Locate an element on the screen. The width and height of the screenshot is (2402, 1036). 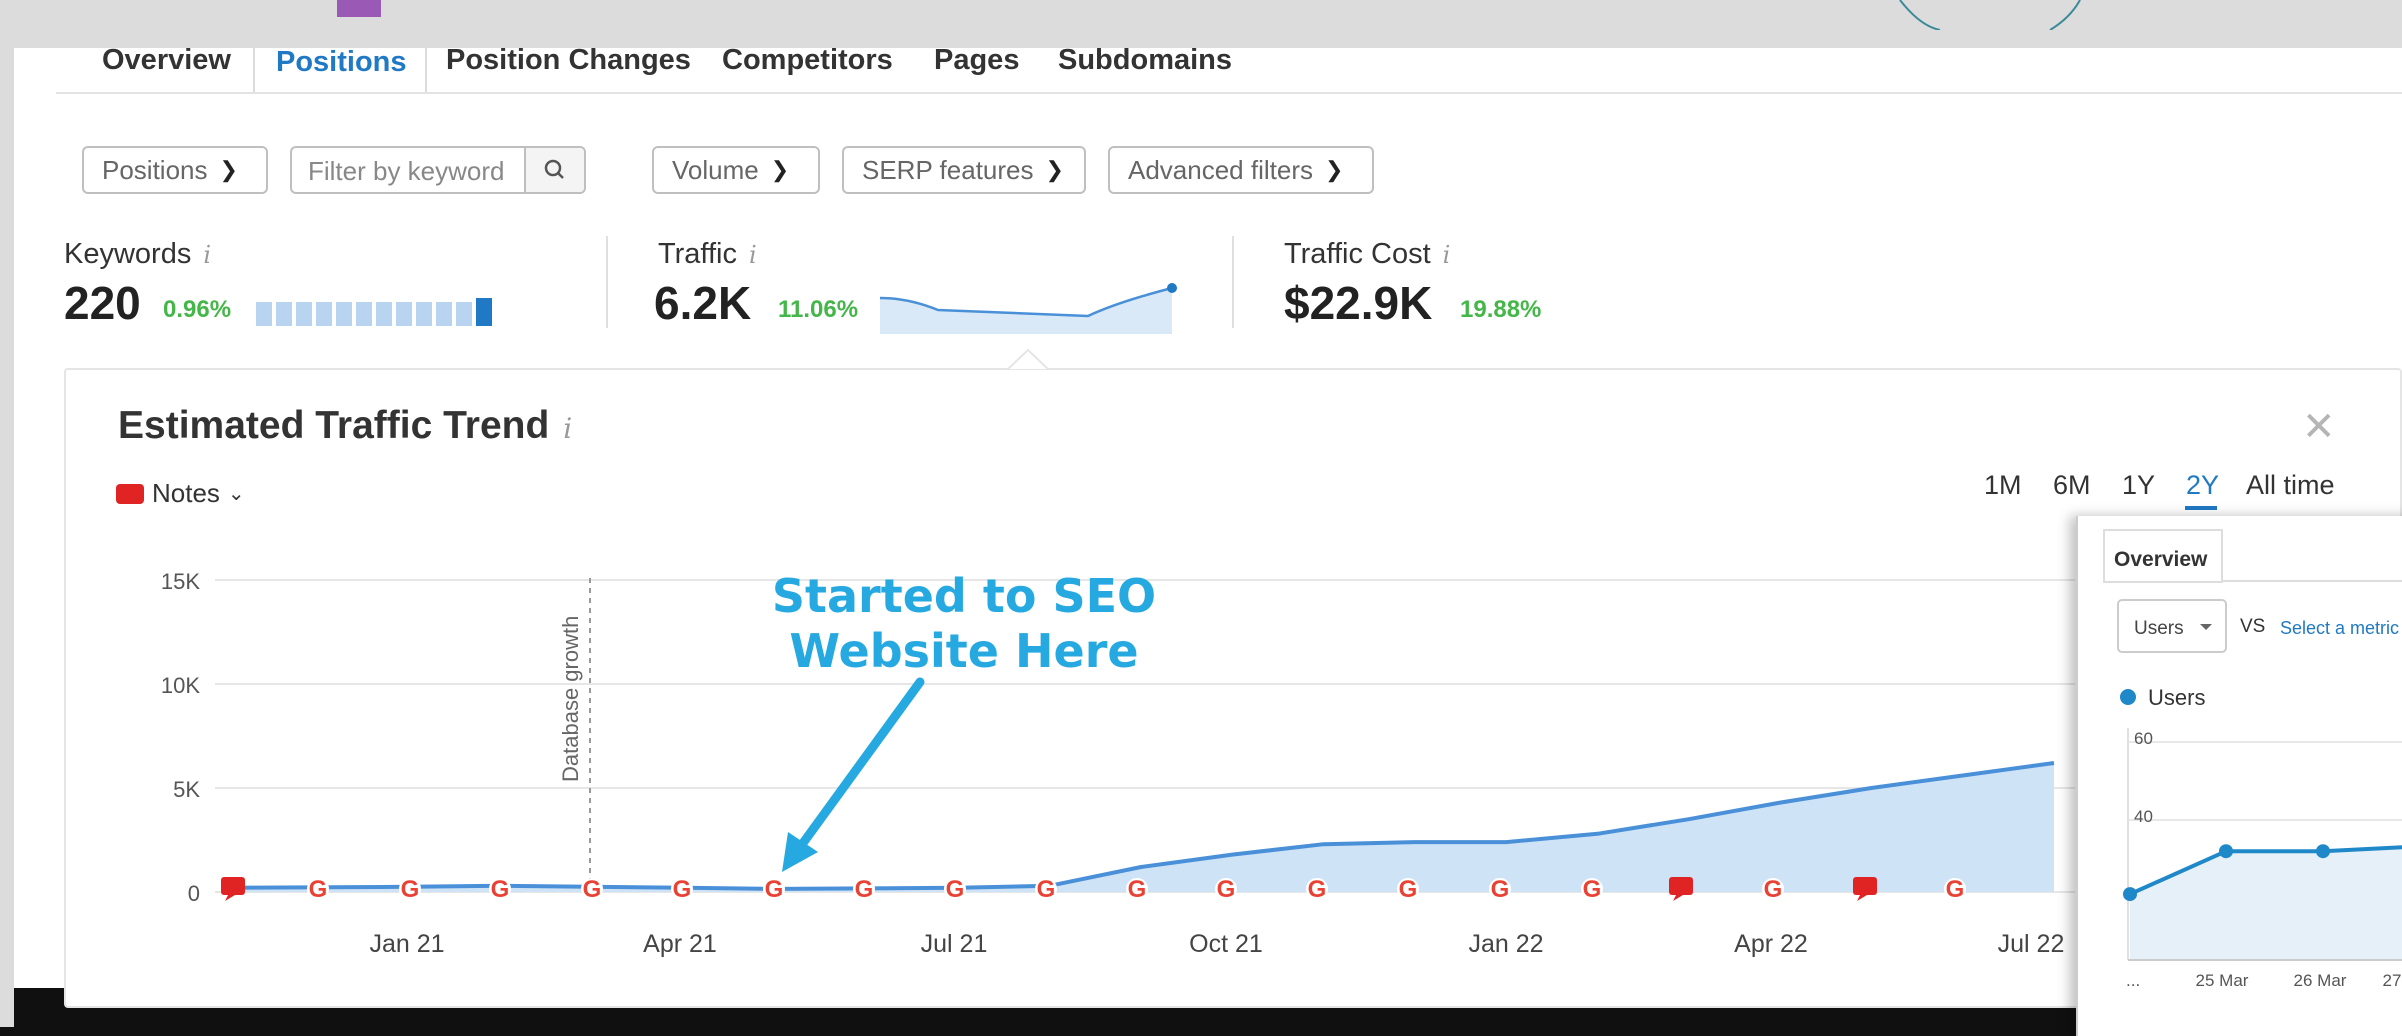
ga-metric-label: Users is located at coordinates (2159, 628).